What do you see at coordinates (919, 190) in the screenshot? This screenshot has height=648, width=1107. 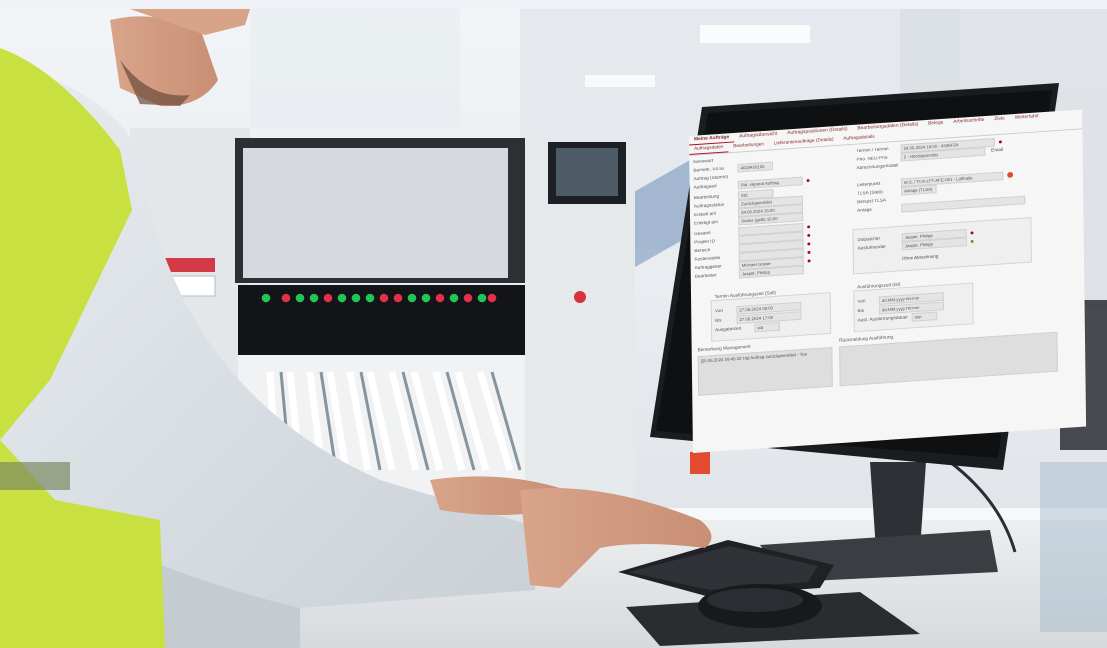 I see `tlsa-field: Anlage (TLSA)` at bounding box center [919, 190].